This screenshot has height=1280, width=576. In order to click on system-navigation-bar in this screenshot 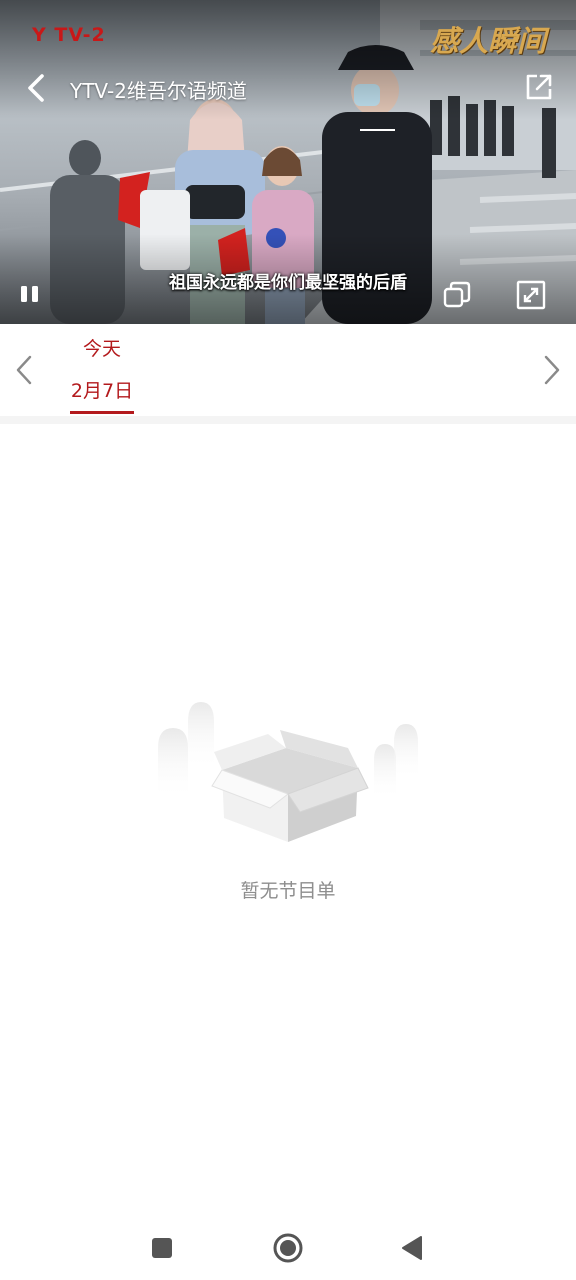, I will do `click(288, 1248)`.